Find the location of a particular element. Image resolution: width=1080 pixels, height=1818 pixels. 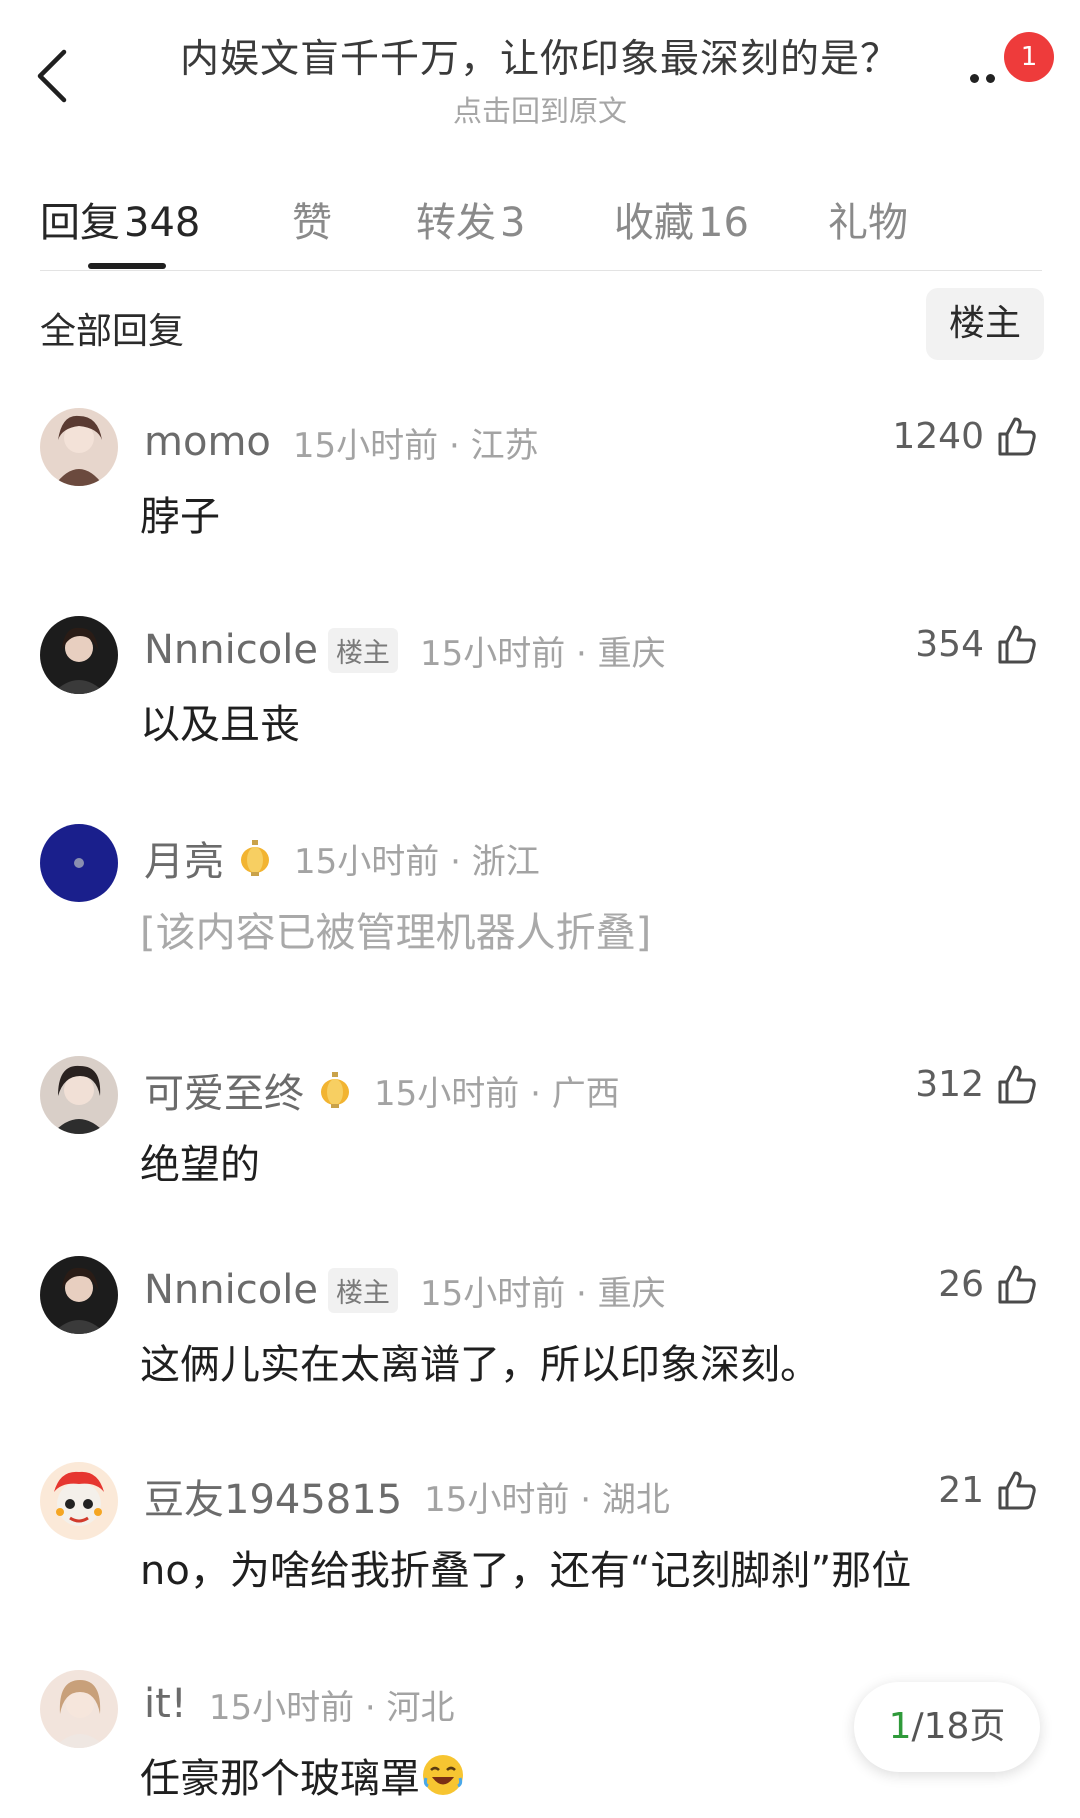

page-indicator: 1/18页 is located at coordinates (947, 1727).